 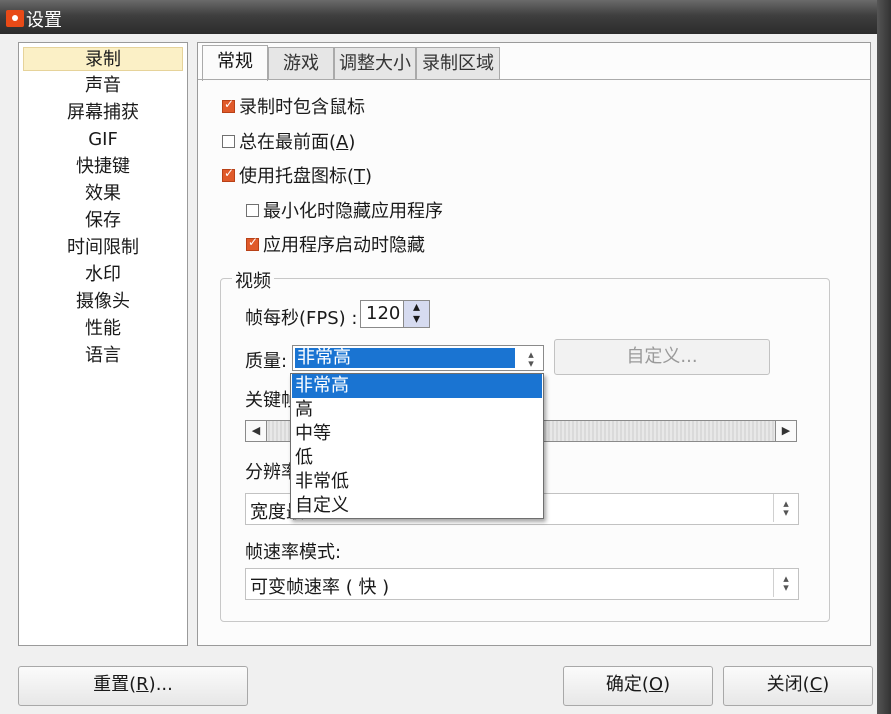 What do you see at coordinates (15, 18) in the screenshot?
I see `app-icon` at bounding box center [15, 18].